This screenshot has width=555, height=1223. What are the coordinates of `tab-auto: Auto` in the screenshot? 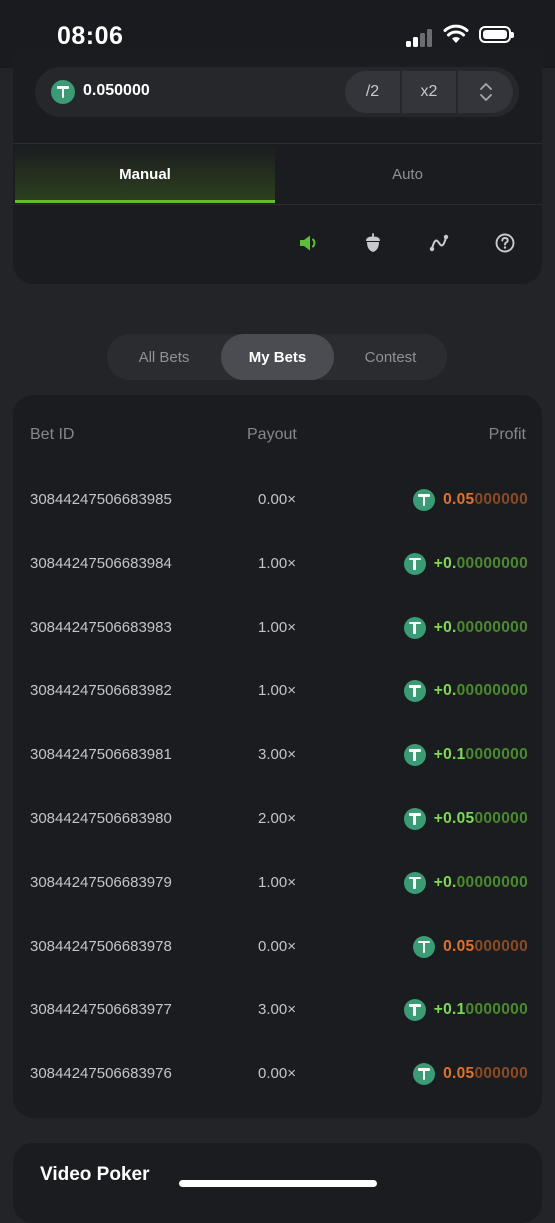 It's located at (407, 174).